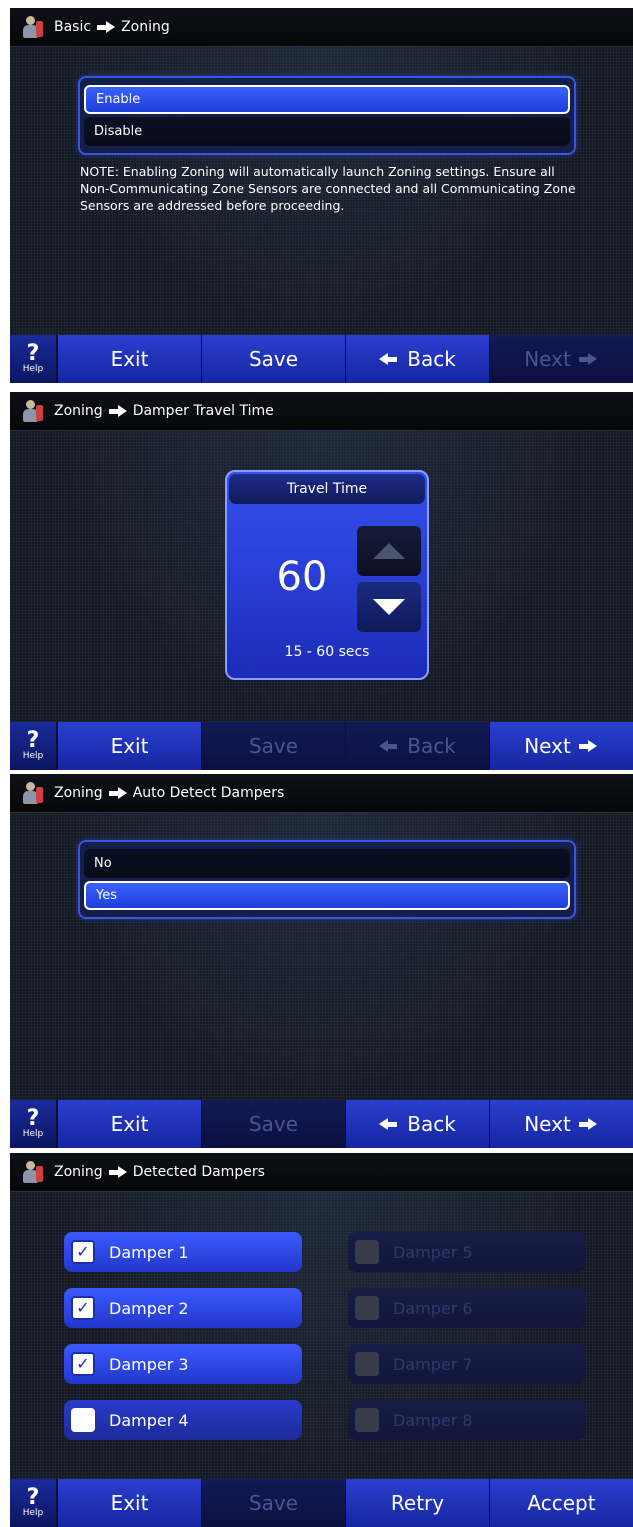 The height and width of the screenshot is (1527, 633). I want to click on damper-4-toggle: Damper 4, so click(183, 1420).